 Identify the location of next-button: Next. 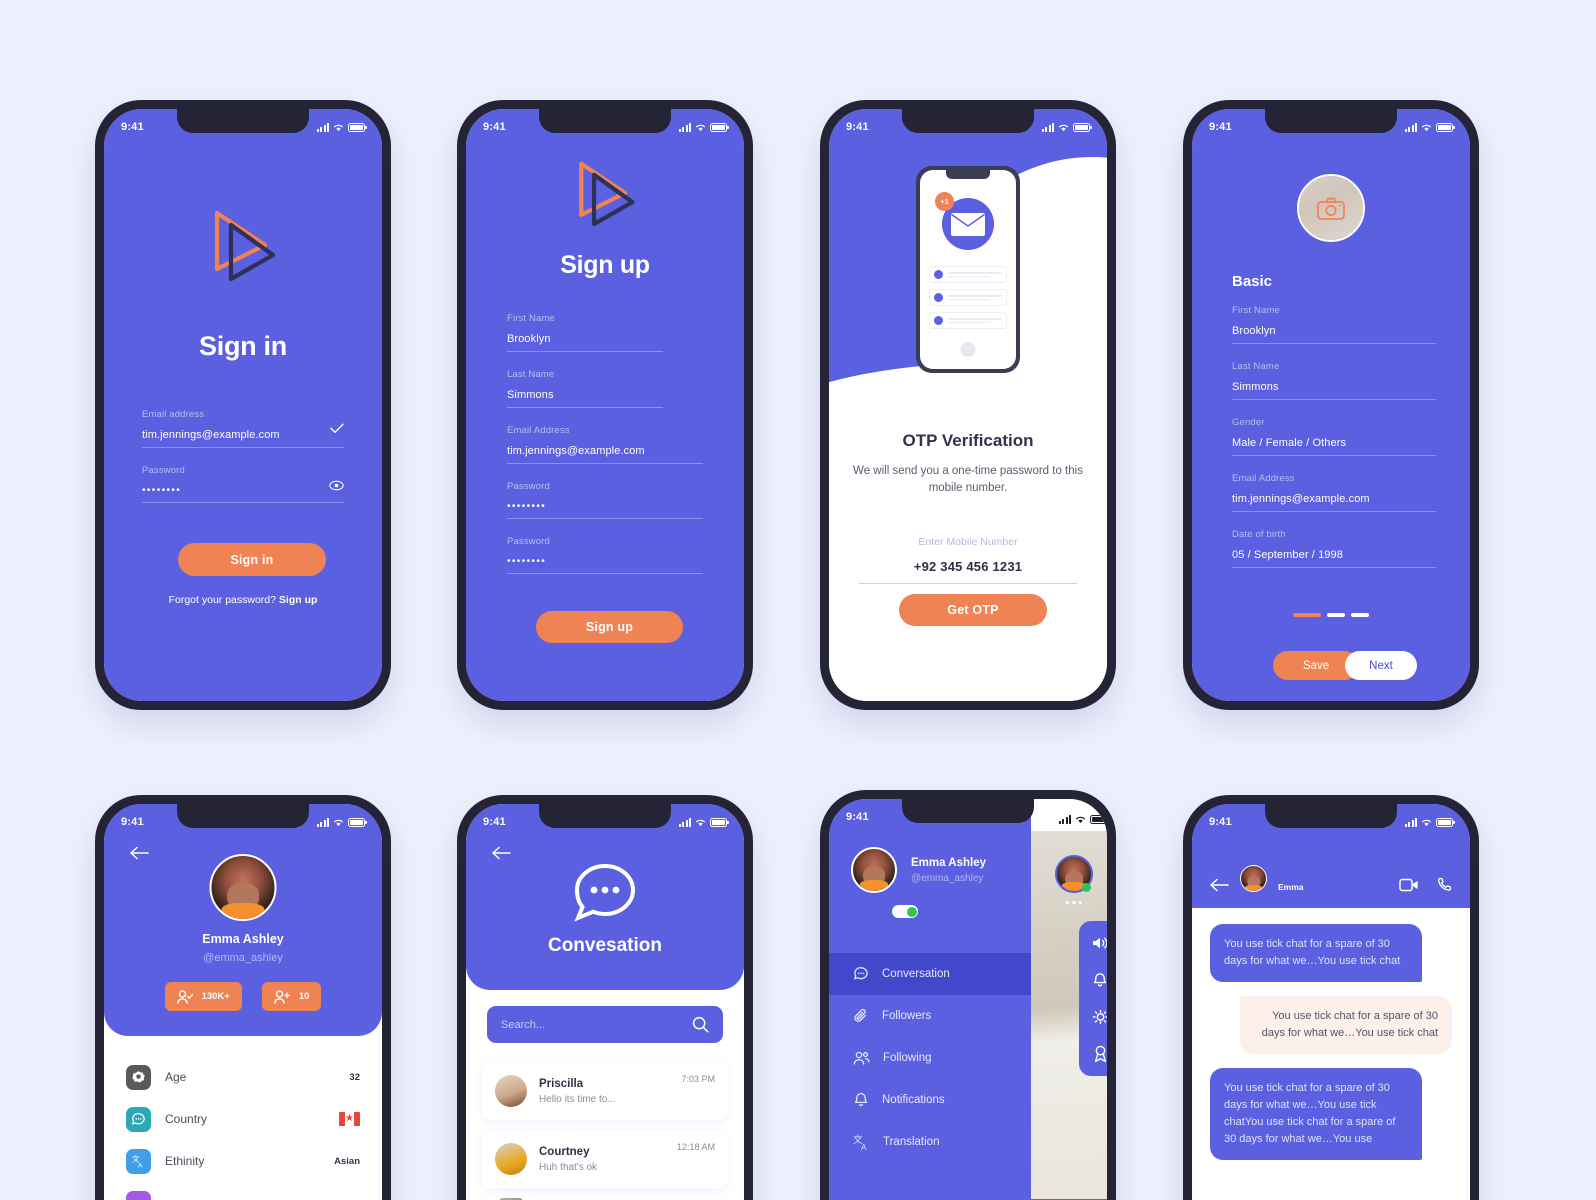
(1381, 665).